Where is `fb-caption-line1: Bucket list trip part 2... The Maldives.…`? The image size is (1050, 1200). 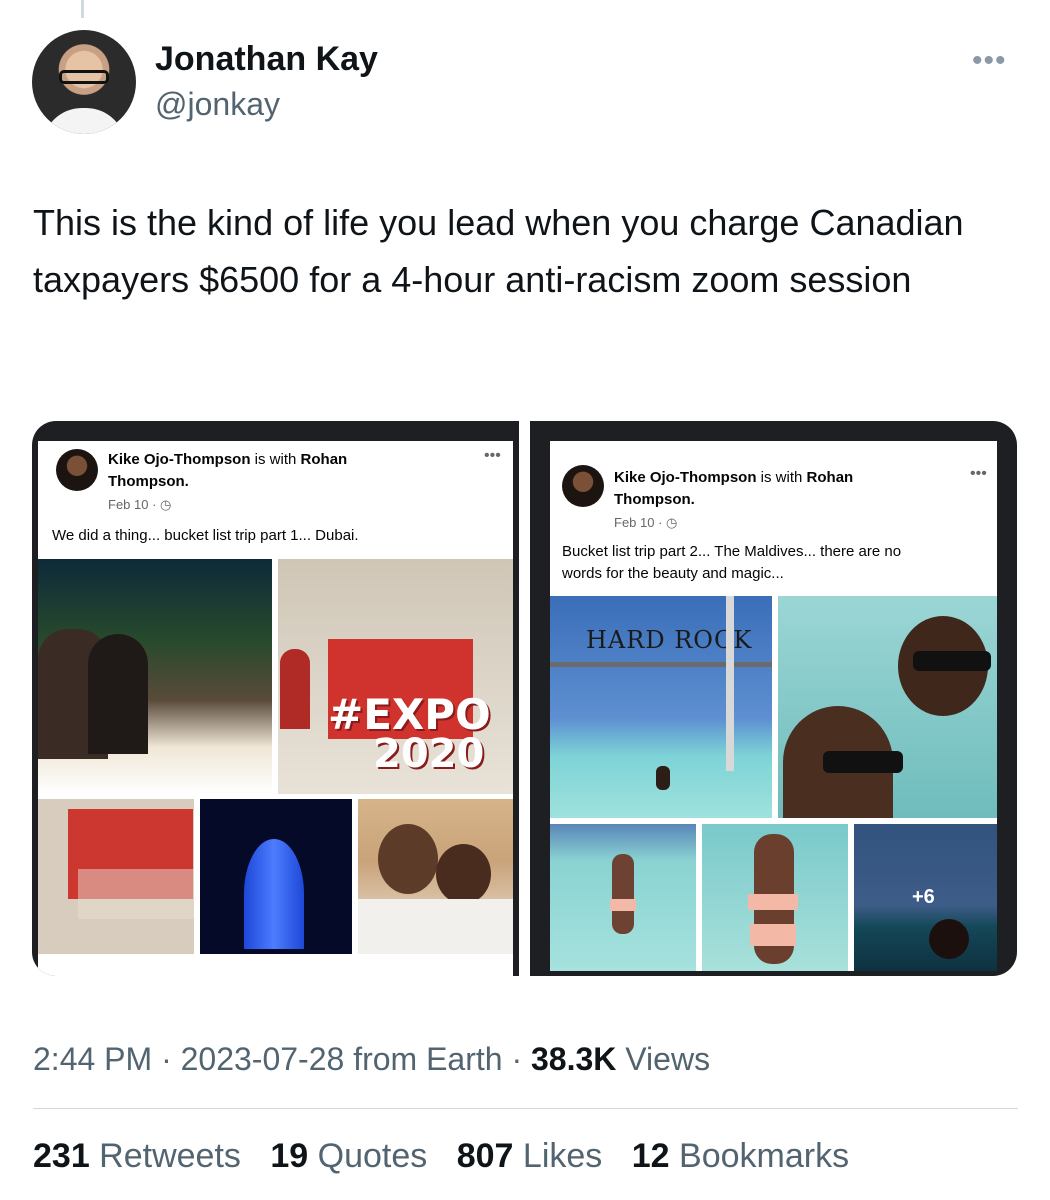
fb-caption-line1: Bucket list trip part 2... The Maldives.… is located at coordinates (732, 551).